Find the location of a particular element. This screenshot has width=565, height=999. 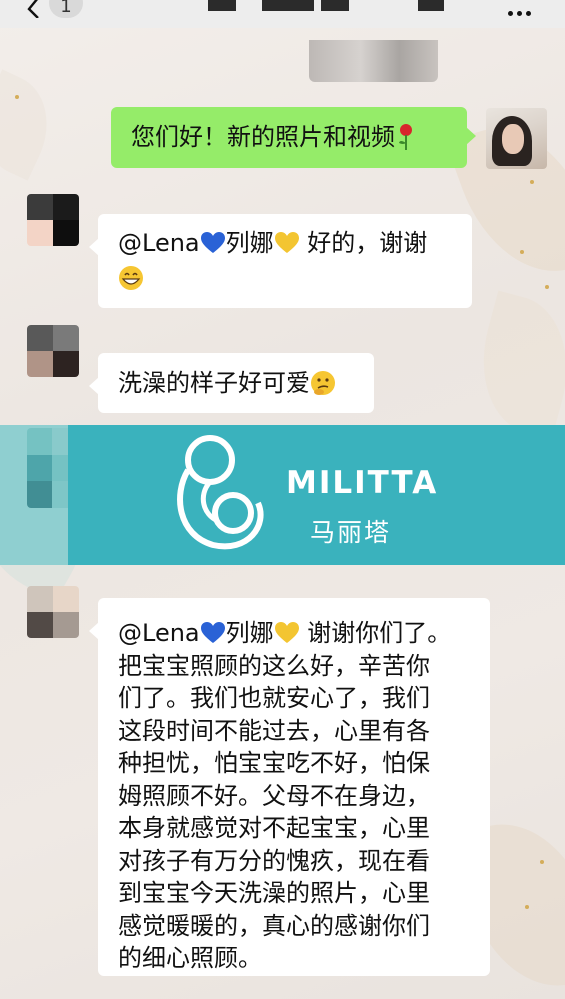

message-bubble-incoming: 洗澡的样子好可爱 is located at coordinates (231, 383).